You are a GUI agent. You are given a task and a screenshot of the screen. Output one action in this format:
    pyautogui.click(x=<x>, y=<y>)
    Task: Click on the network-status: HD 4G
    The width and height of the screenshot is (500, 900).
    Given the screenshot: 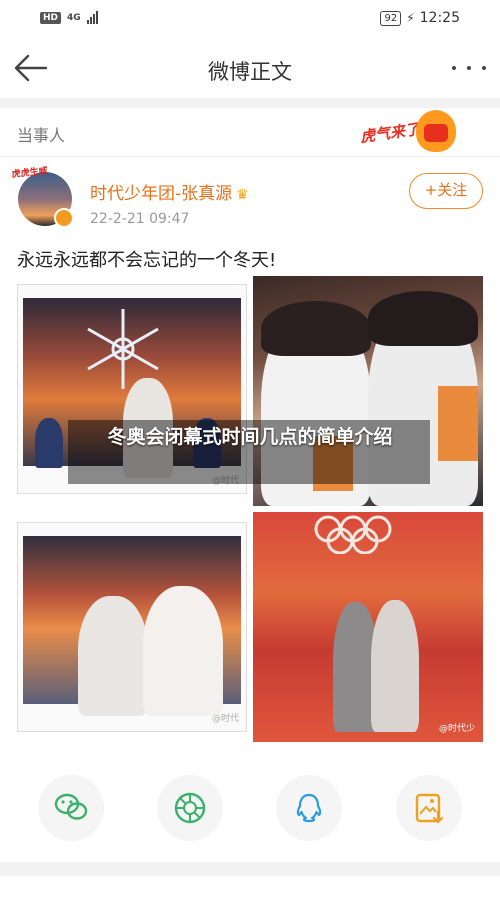 What is the action you would take?
    pyautogui.click(x=69, y=17)
    